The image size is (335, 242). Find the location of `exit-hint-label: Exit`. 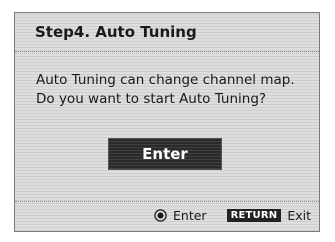

exit-hint-label: Exit is located at coordinates (299, 215).